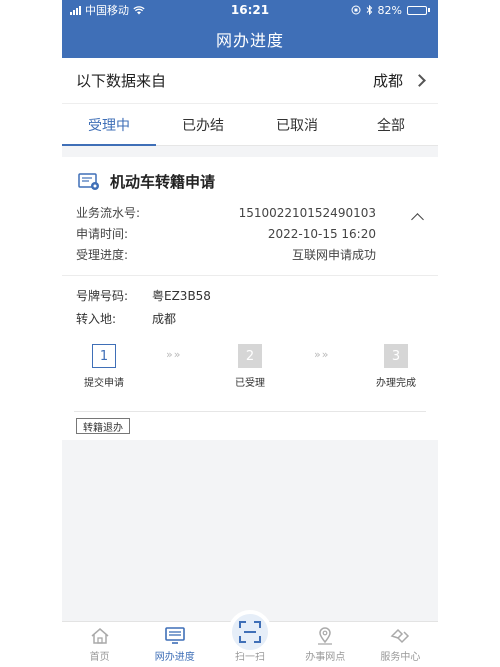 This screenshot has width=500, height=667. Describe the element at coordinates (389, 10) in the screenshot. I see `battery-percent: 82%` at that location.